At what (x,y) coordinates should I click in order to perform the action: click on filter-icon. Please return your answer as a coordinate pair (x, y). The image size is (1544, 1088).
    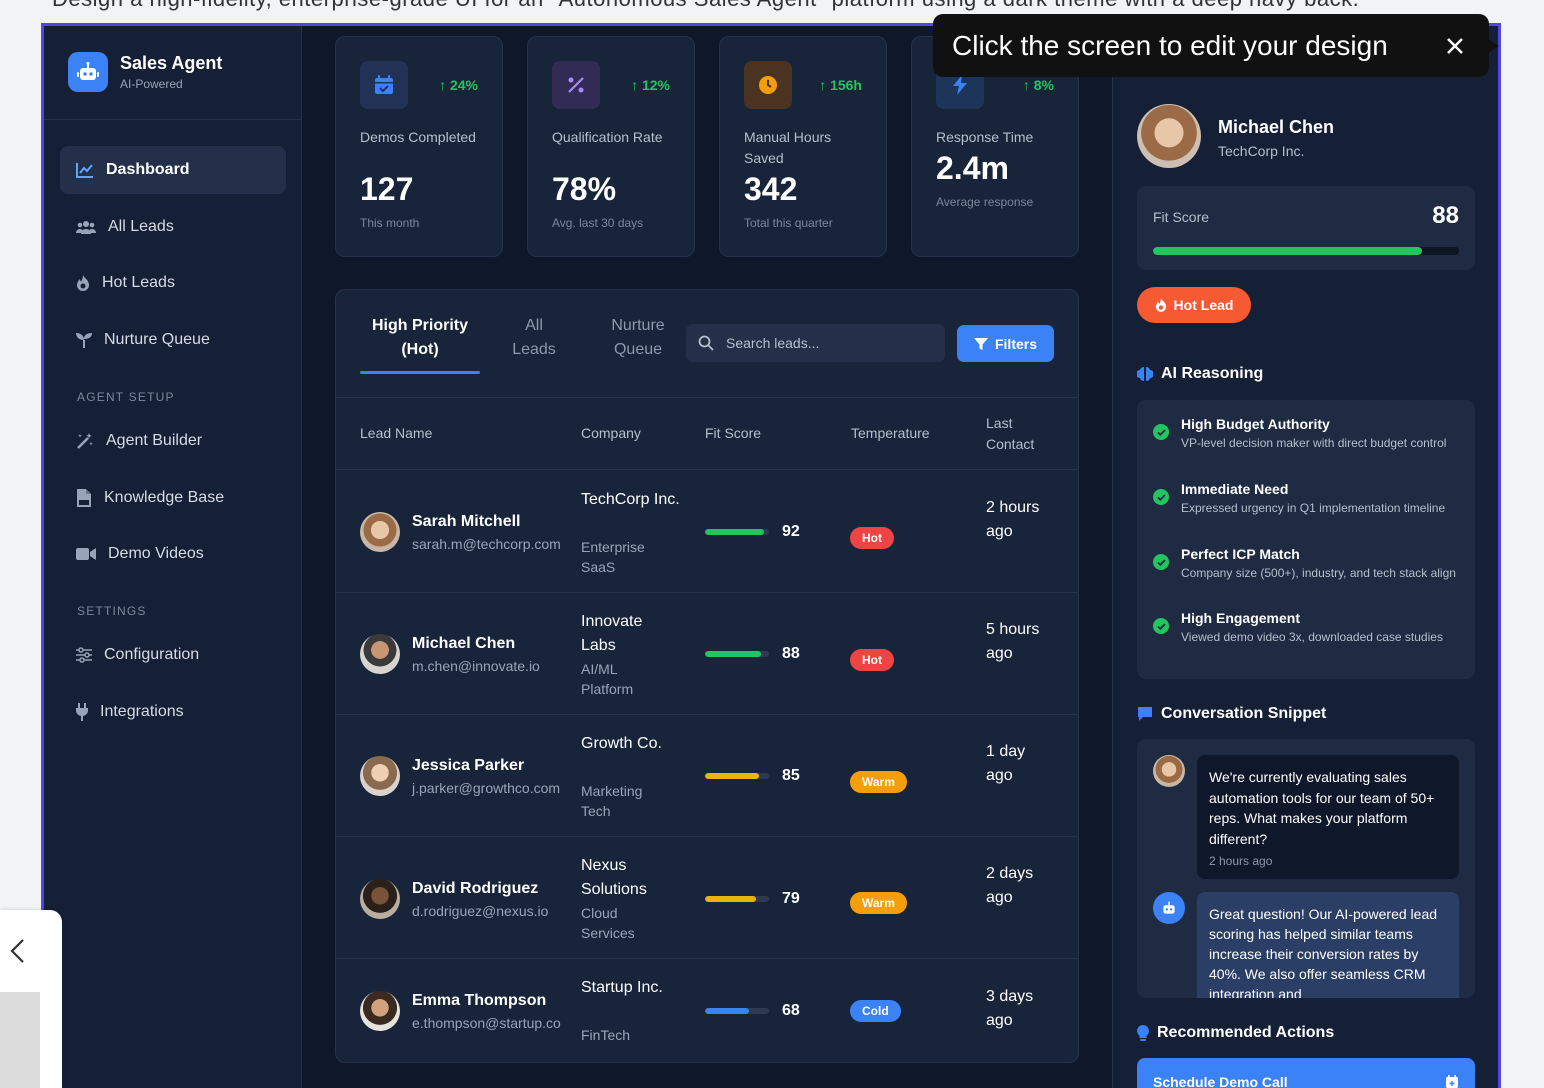
    Looking at the image, I should click on (980, 343).